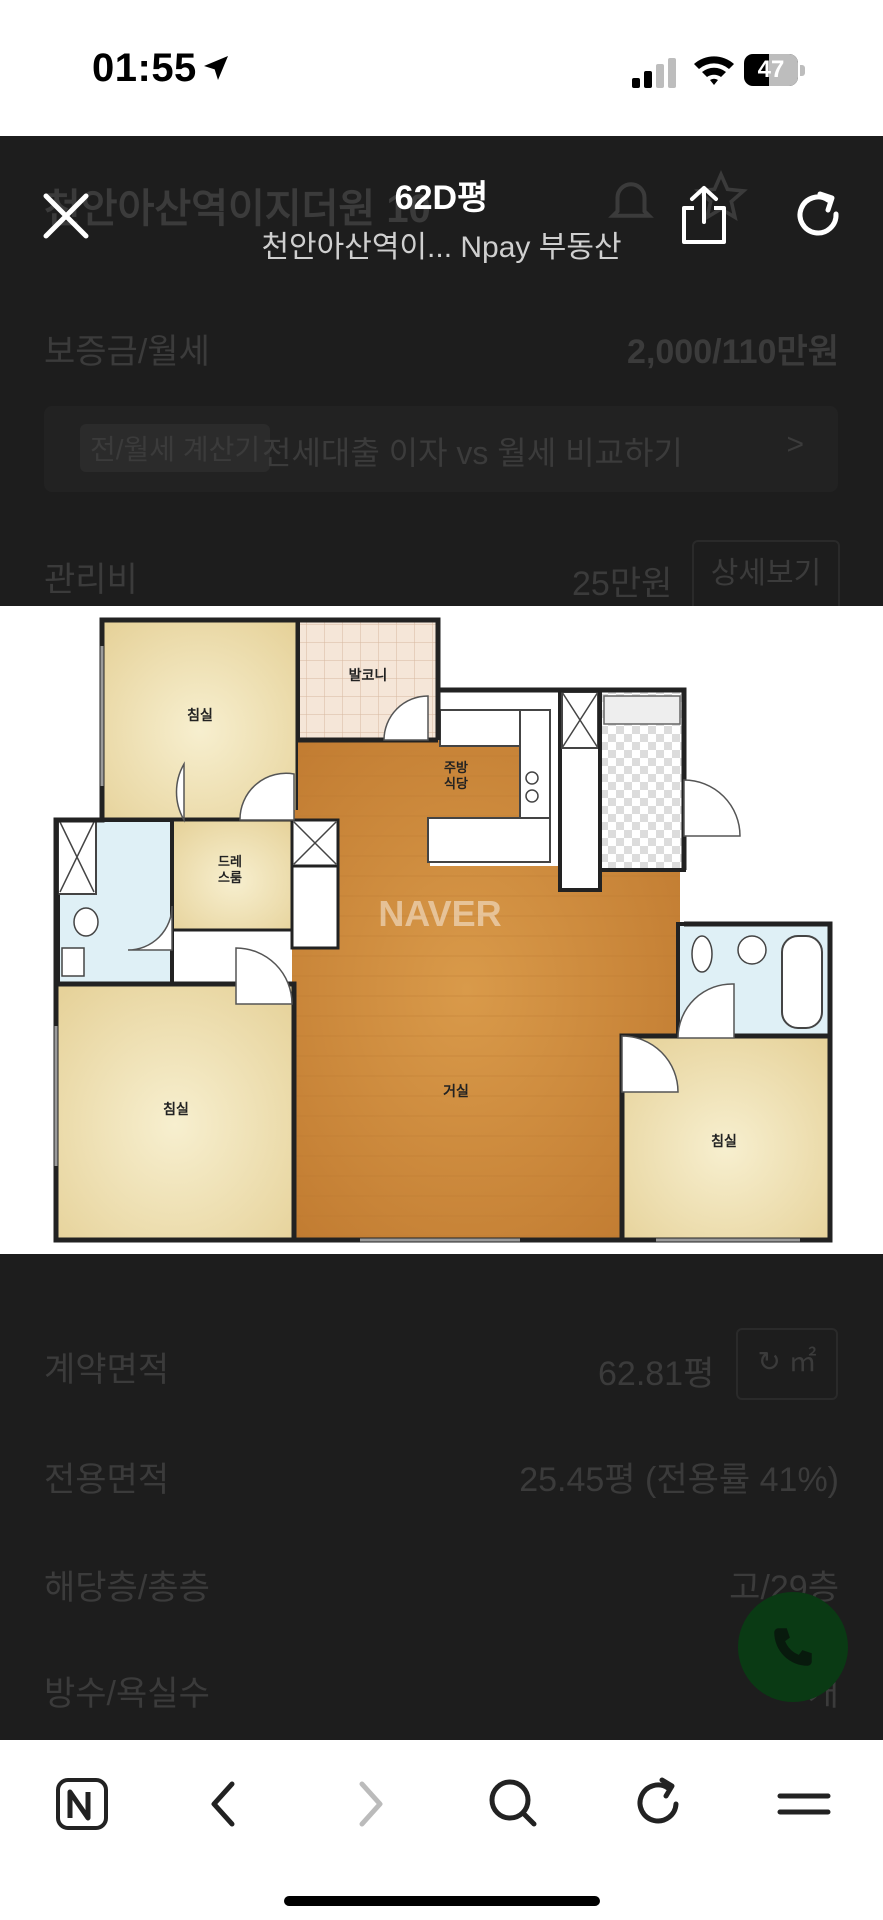 The image size is (883, 1920). Describe the element at coordinates (795, 444) in the screenshot. I see `chevron-right-icon: >` at that location.